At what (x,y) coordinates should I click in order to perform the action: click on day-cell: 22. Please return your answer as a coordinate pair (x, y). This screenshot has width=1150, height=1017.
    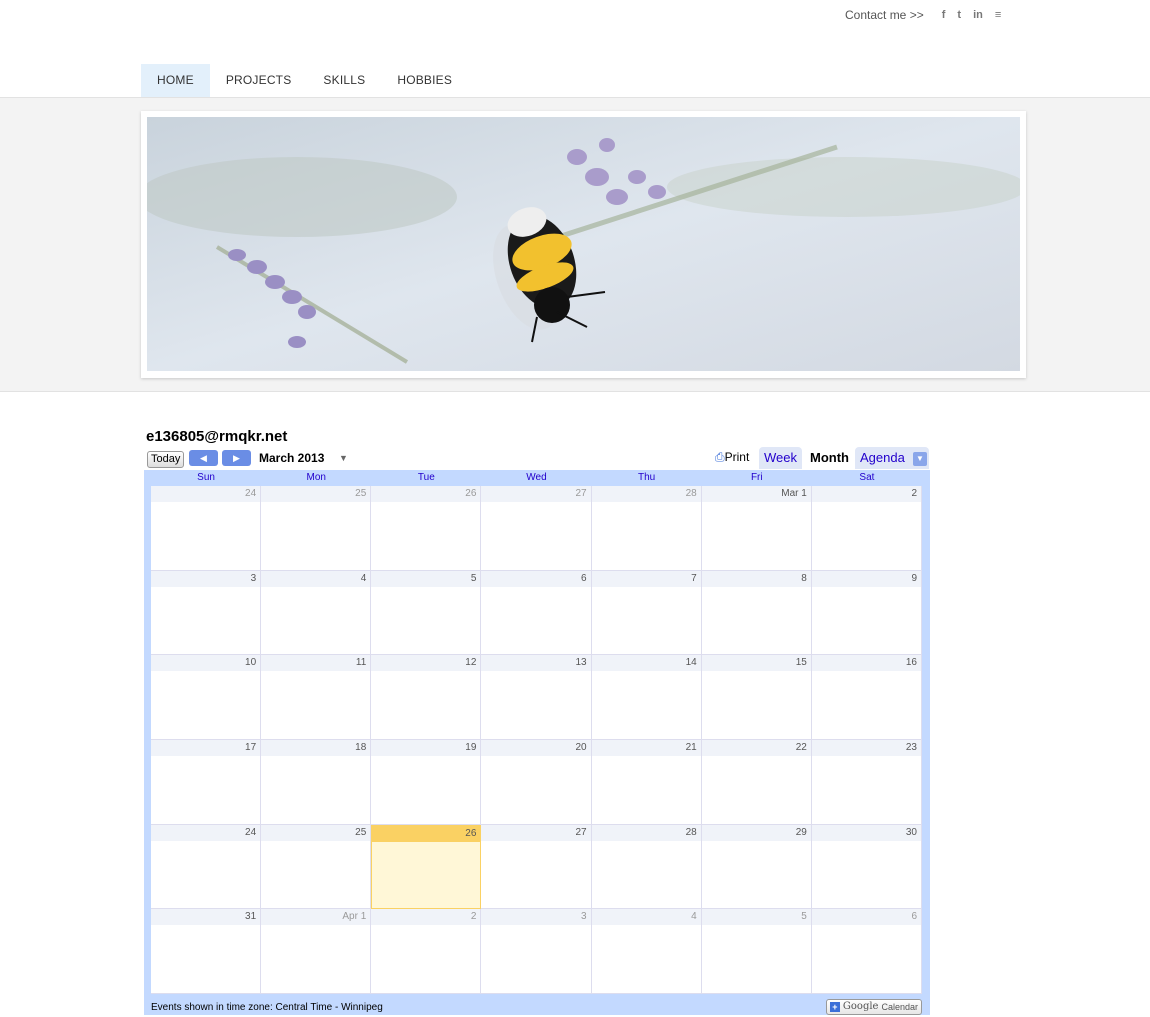
    Looking at the image, I should click on (756, 782).